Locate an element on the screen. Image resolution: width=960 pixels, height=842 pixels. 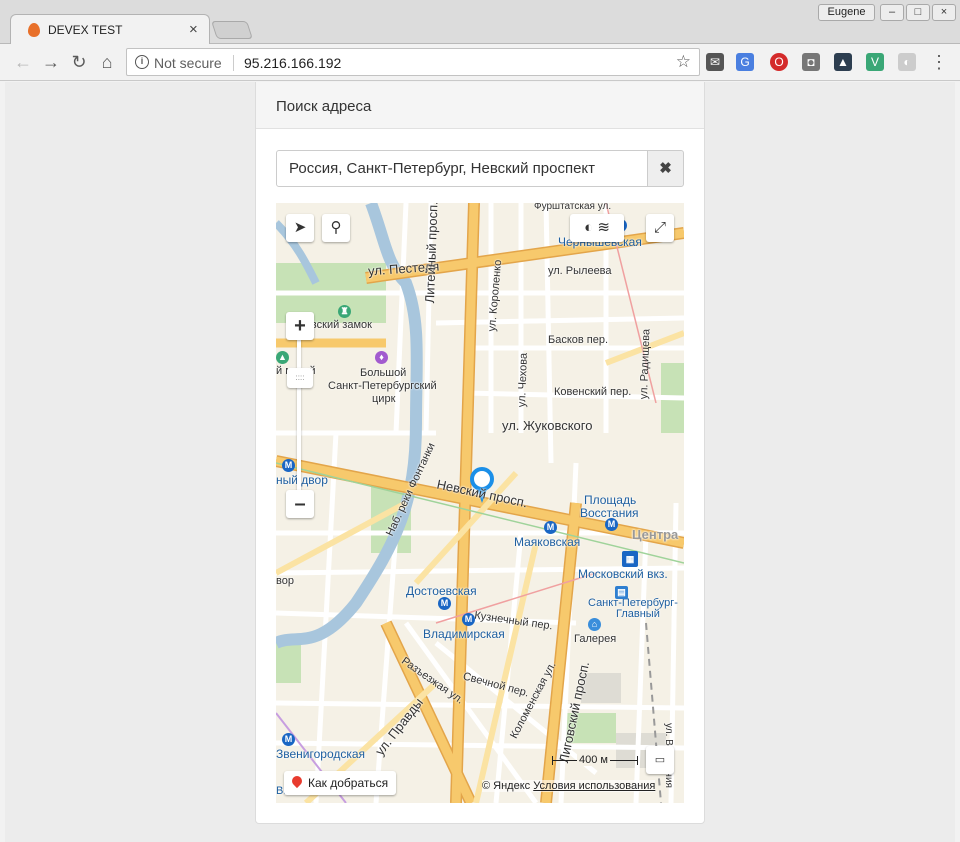
tab-devex-test: DEVEX TEST × is located at coordinates (110, 29).